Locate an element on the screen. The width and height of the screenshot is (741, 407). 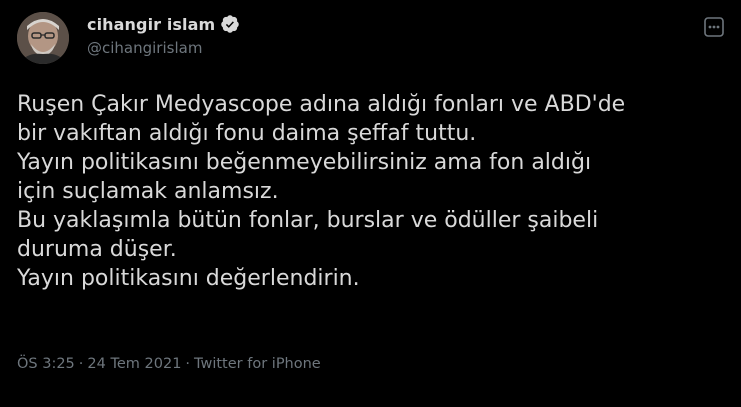
avatar-photo-icon is located at coordinates (43, 38).